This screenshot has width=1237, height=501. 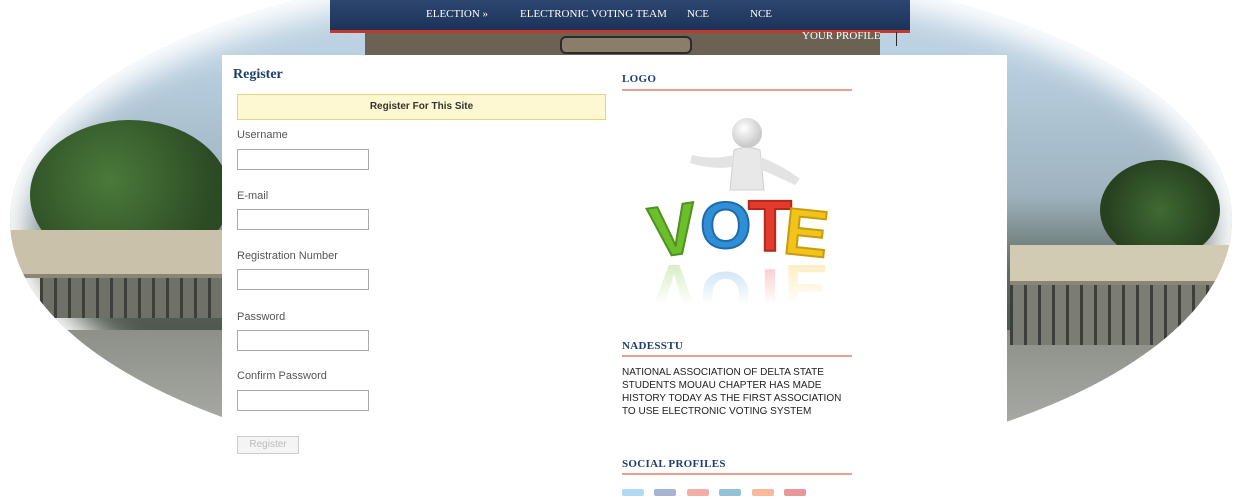 I want to click on email-input, so click(x=303, y=219).